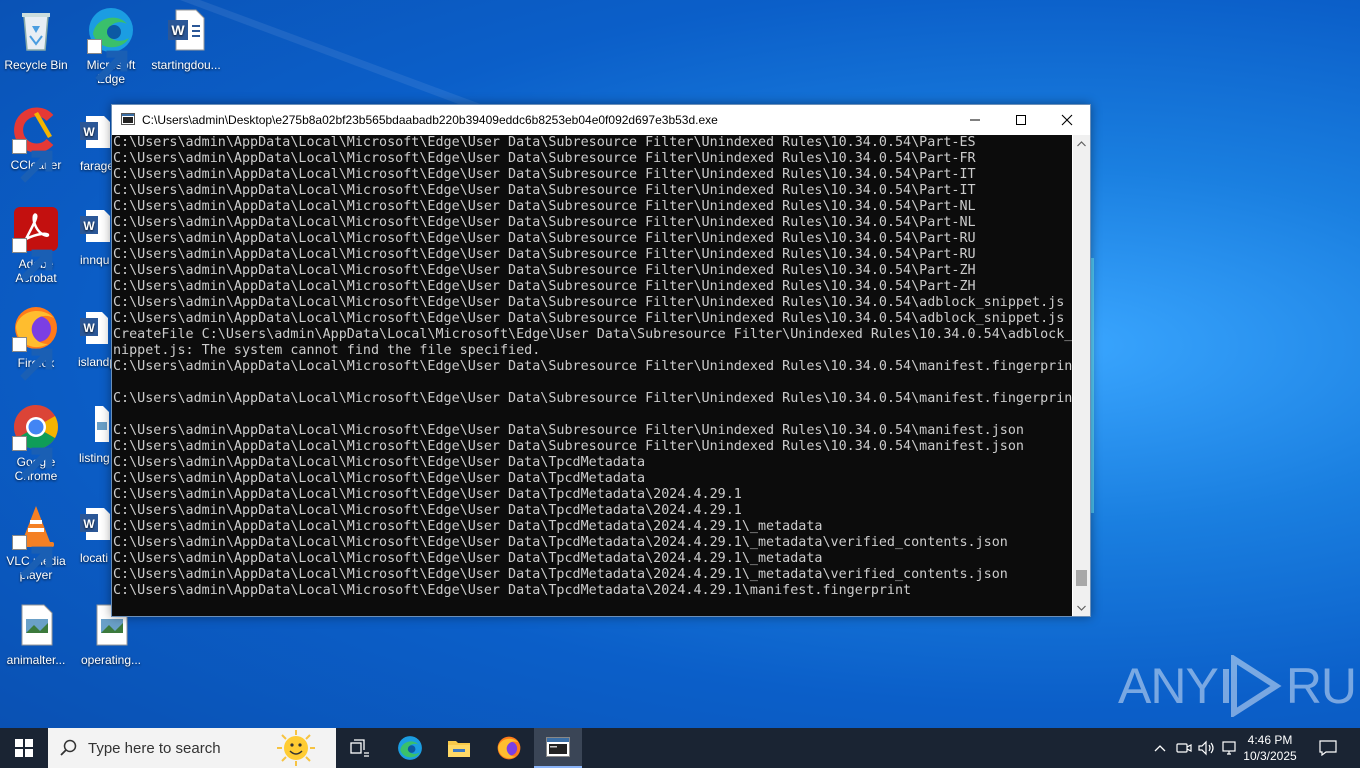  I want to click on watermark-right: RUN, so click(1322, 686).